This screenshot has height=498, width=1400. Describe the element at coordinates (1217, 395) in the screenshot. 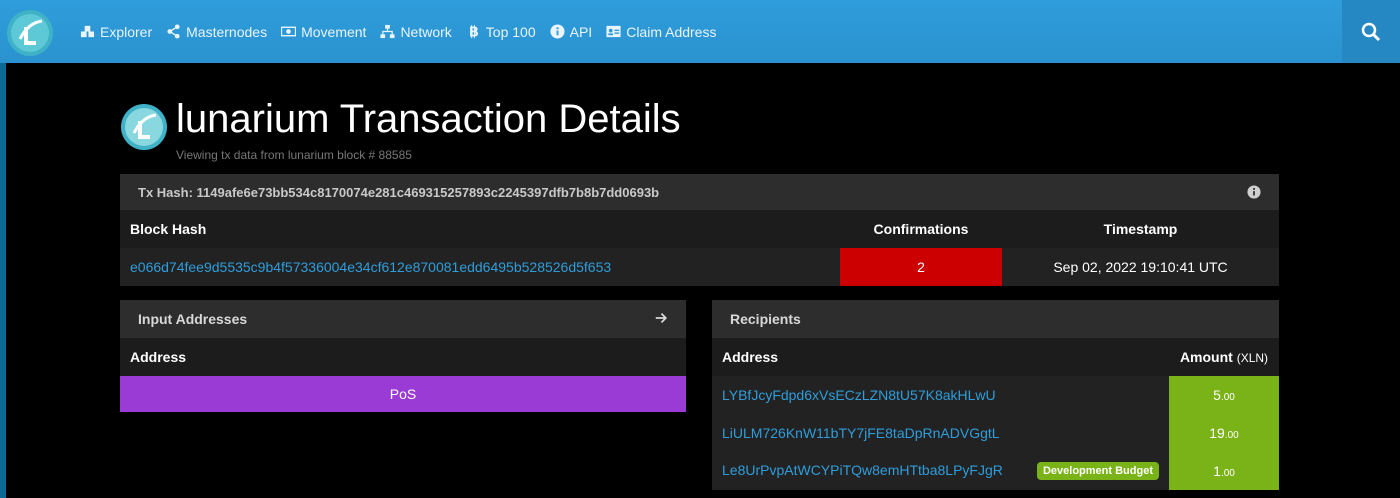

I see `amount-int: 5` at that location.